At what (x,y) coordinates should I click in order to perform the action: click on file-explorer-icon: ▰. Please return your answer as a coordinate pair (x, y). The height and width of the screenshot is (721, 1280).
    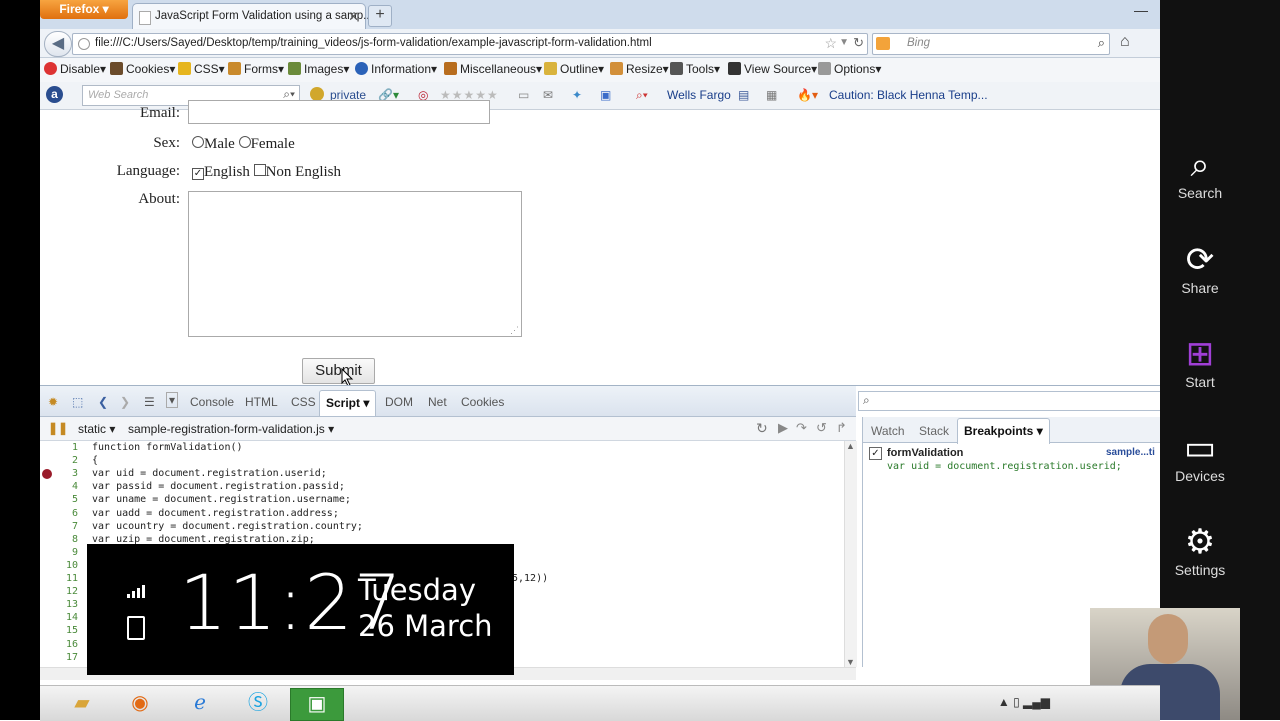
    Looking at the image, I should click on (82, 703).